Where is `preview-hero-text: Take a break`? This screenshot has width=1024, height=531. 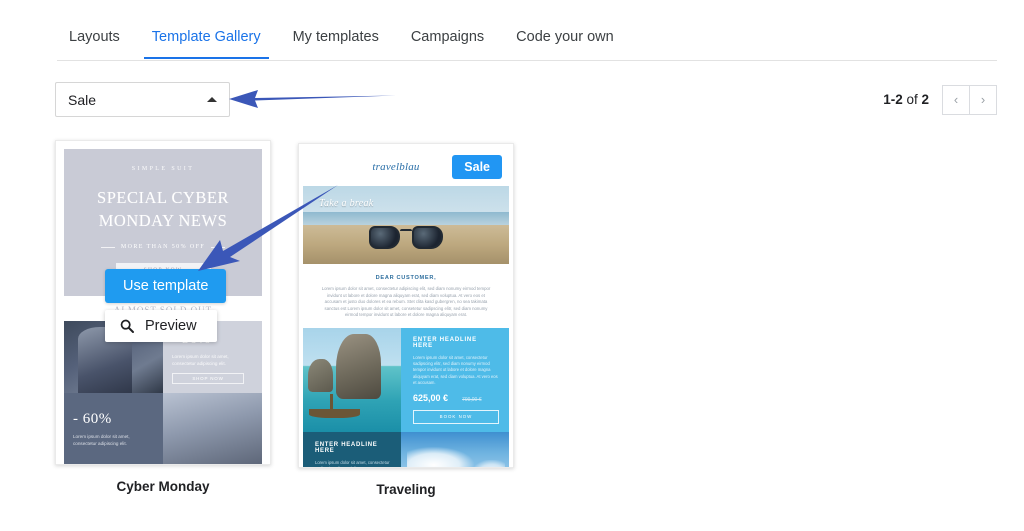
preview-hero-text: Take a break is located at coordinates (346, 203).